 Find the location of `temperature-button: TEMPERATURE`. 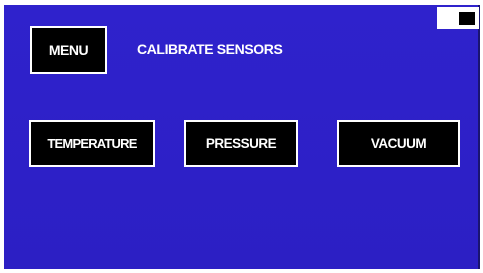

temperature-button: TEMPERATURE is located at coordinates (92, 143).